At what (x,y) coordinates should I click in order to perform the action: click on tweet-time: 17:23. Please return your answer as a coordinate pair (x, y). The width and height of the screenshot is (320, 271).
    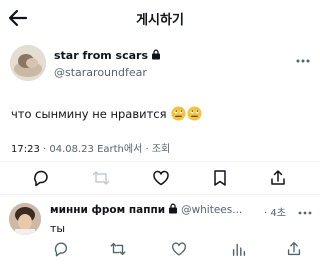
    Looking at the image, I should click on (25, 149).